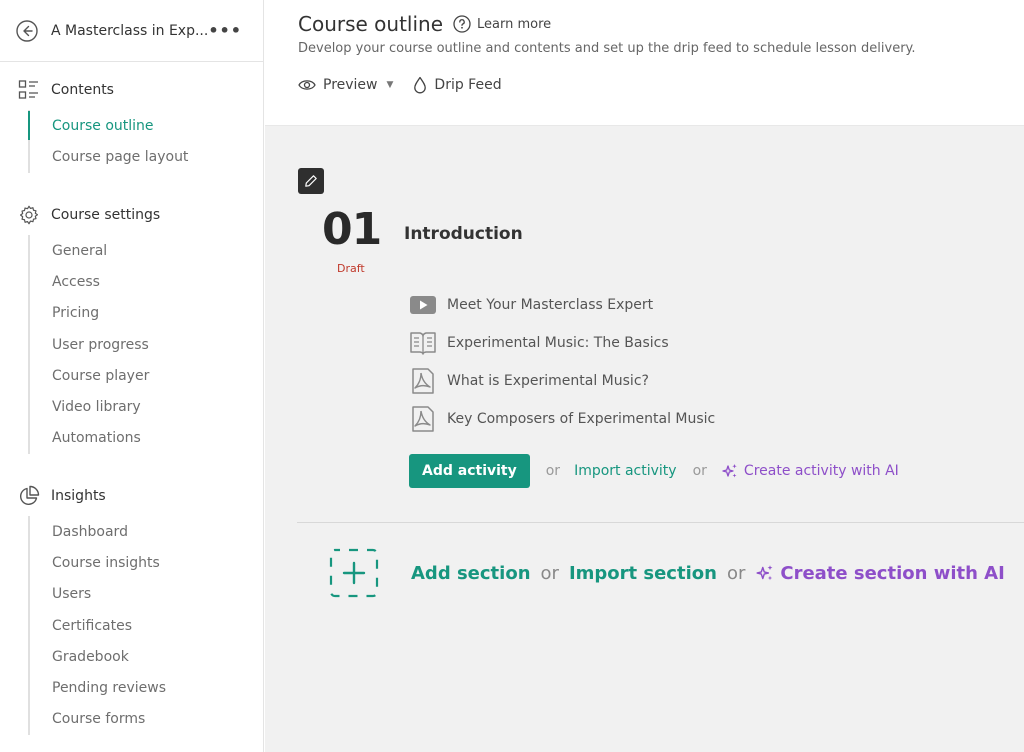 The height and width of the screenshot is (752, 1024). I want to click on sidebar-item-course-insights: Course insights, so click(147, 562).